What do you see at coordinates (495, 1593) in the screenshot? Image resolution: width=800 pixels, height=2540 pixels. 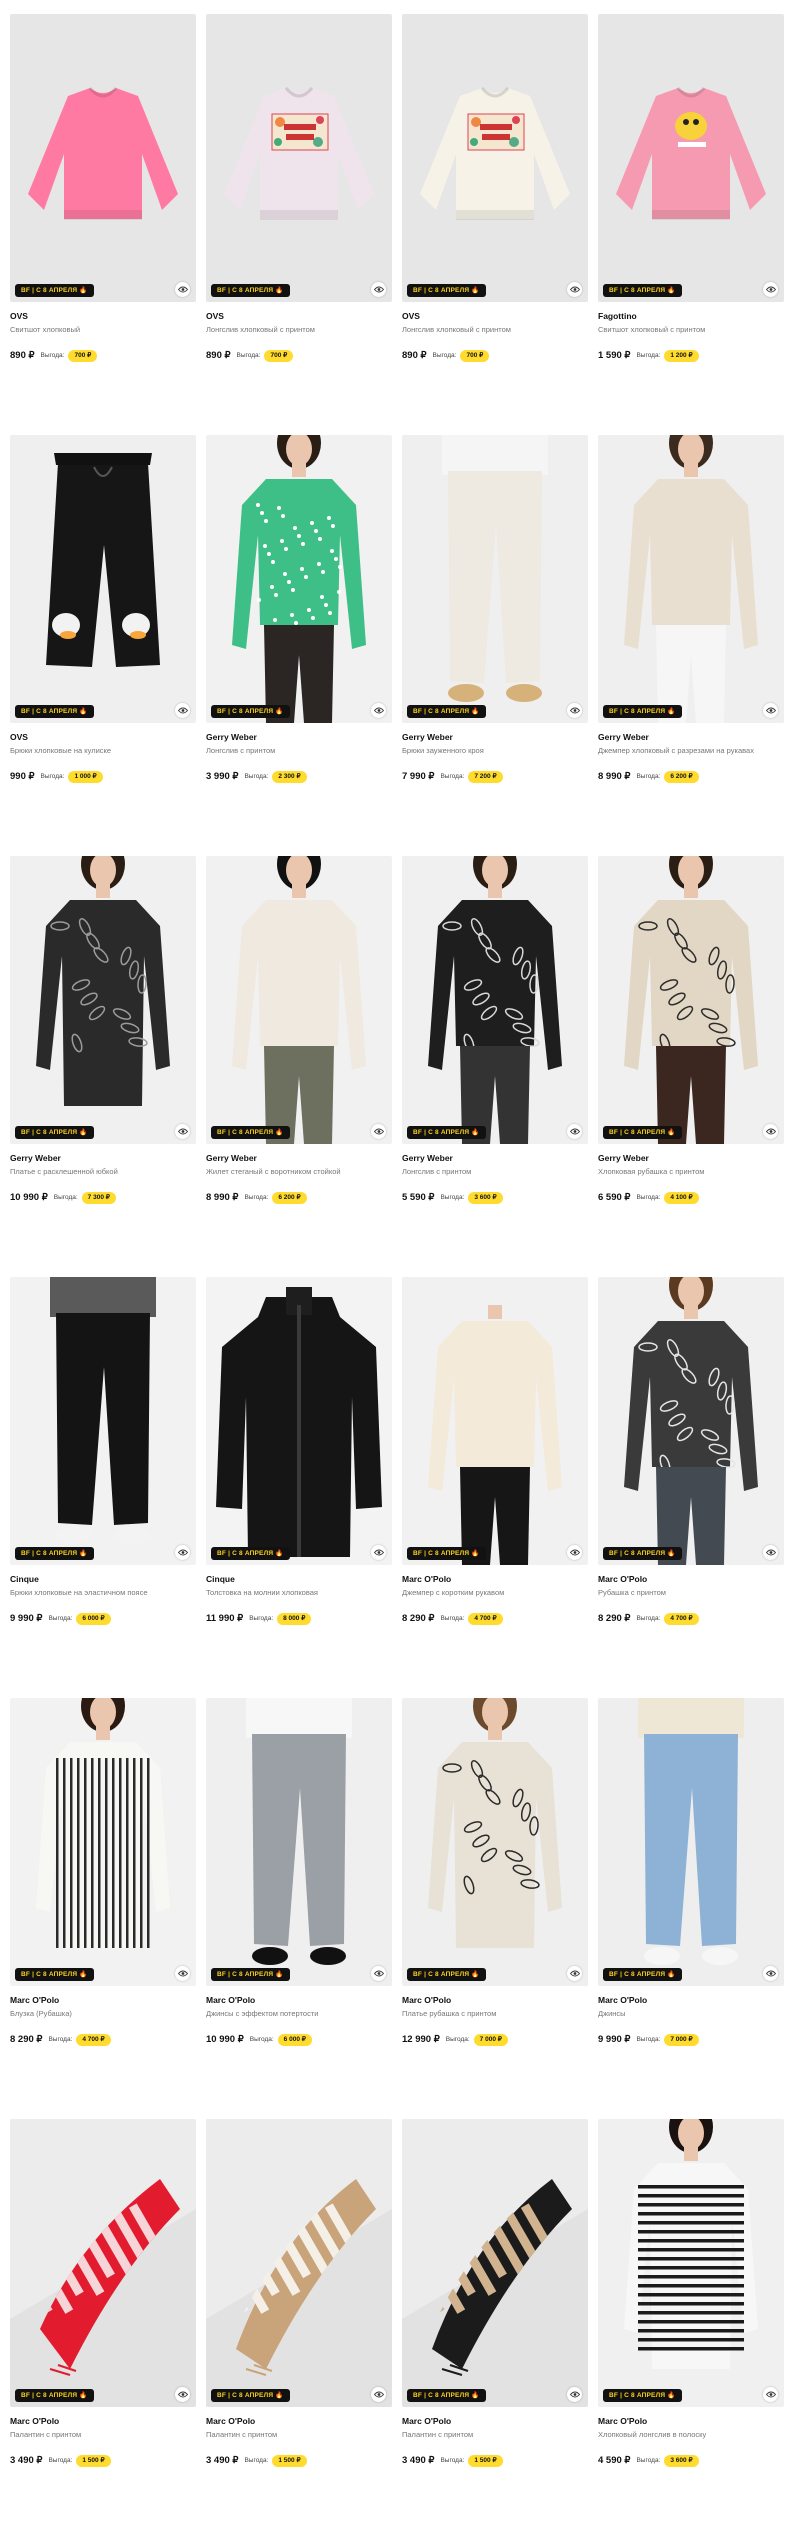 I see `product-name: Джемпер с коротким рукавом` at bounding box center [495, 1593].